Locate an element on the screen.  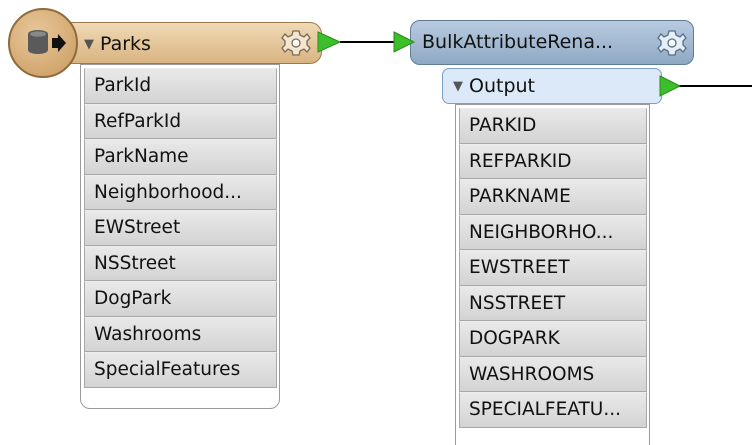
attribute-item: PARKID is located at coordinates (553, 126).